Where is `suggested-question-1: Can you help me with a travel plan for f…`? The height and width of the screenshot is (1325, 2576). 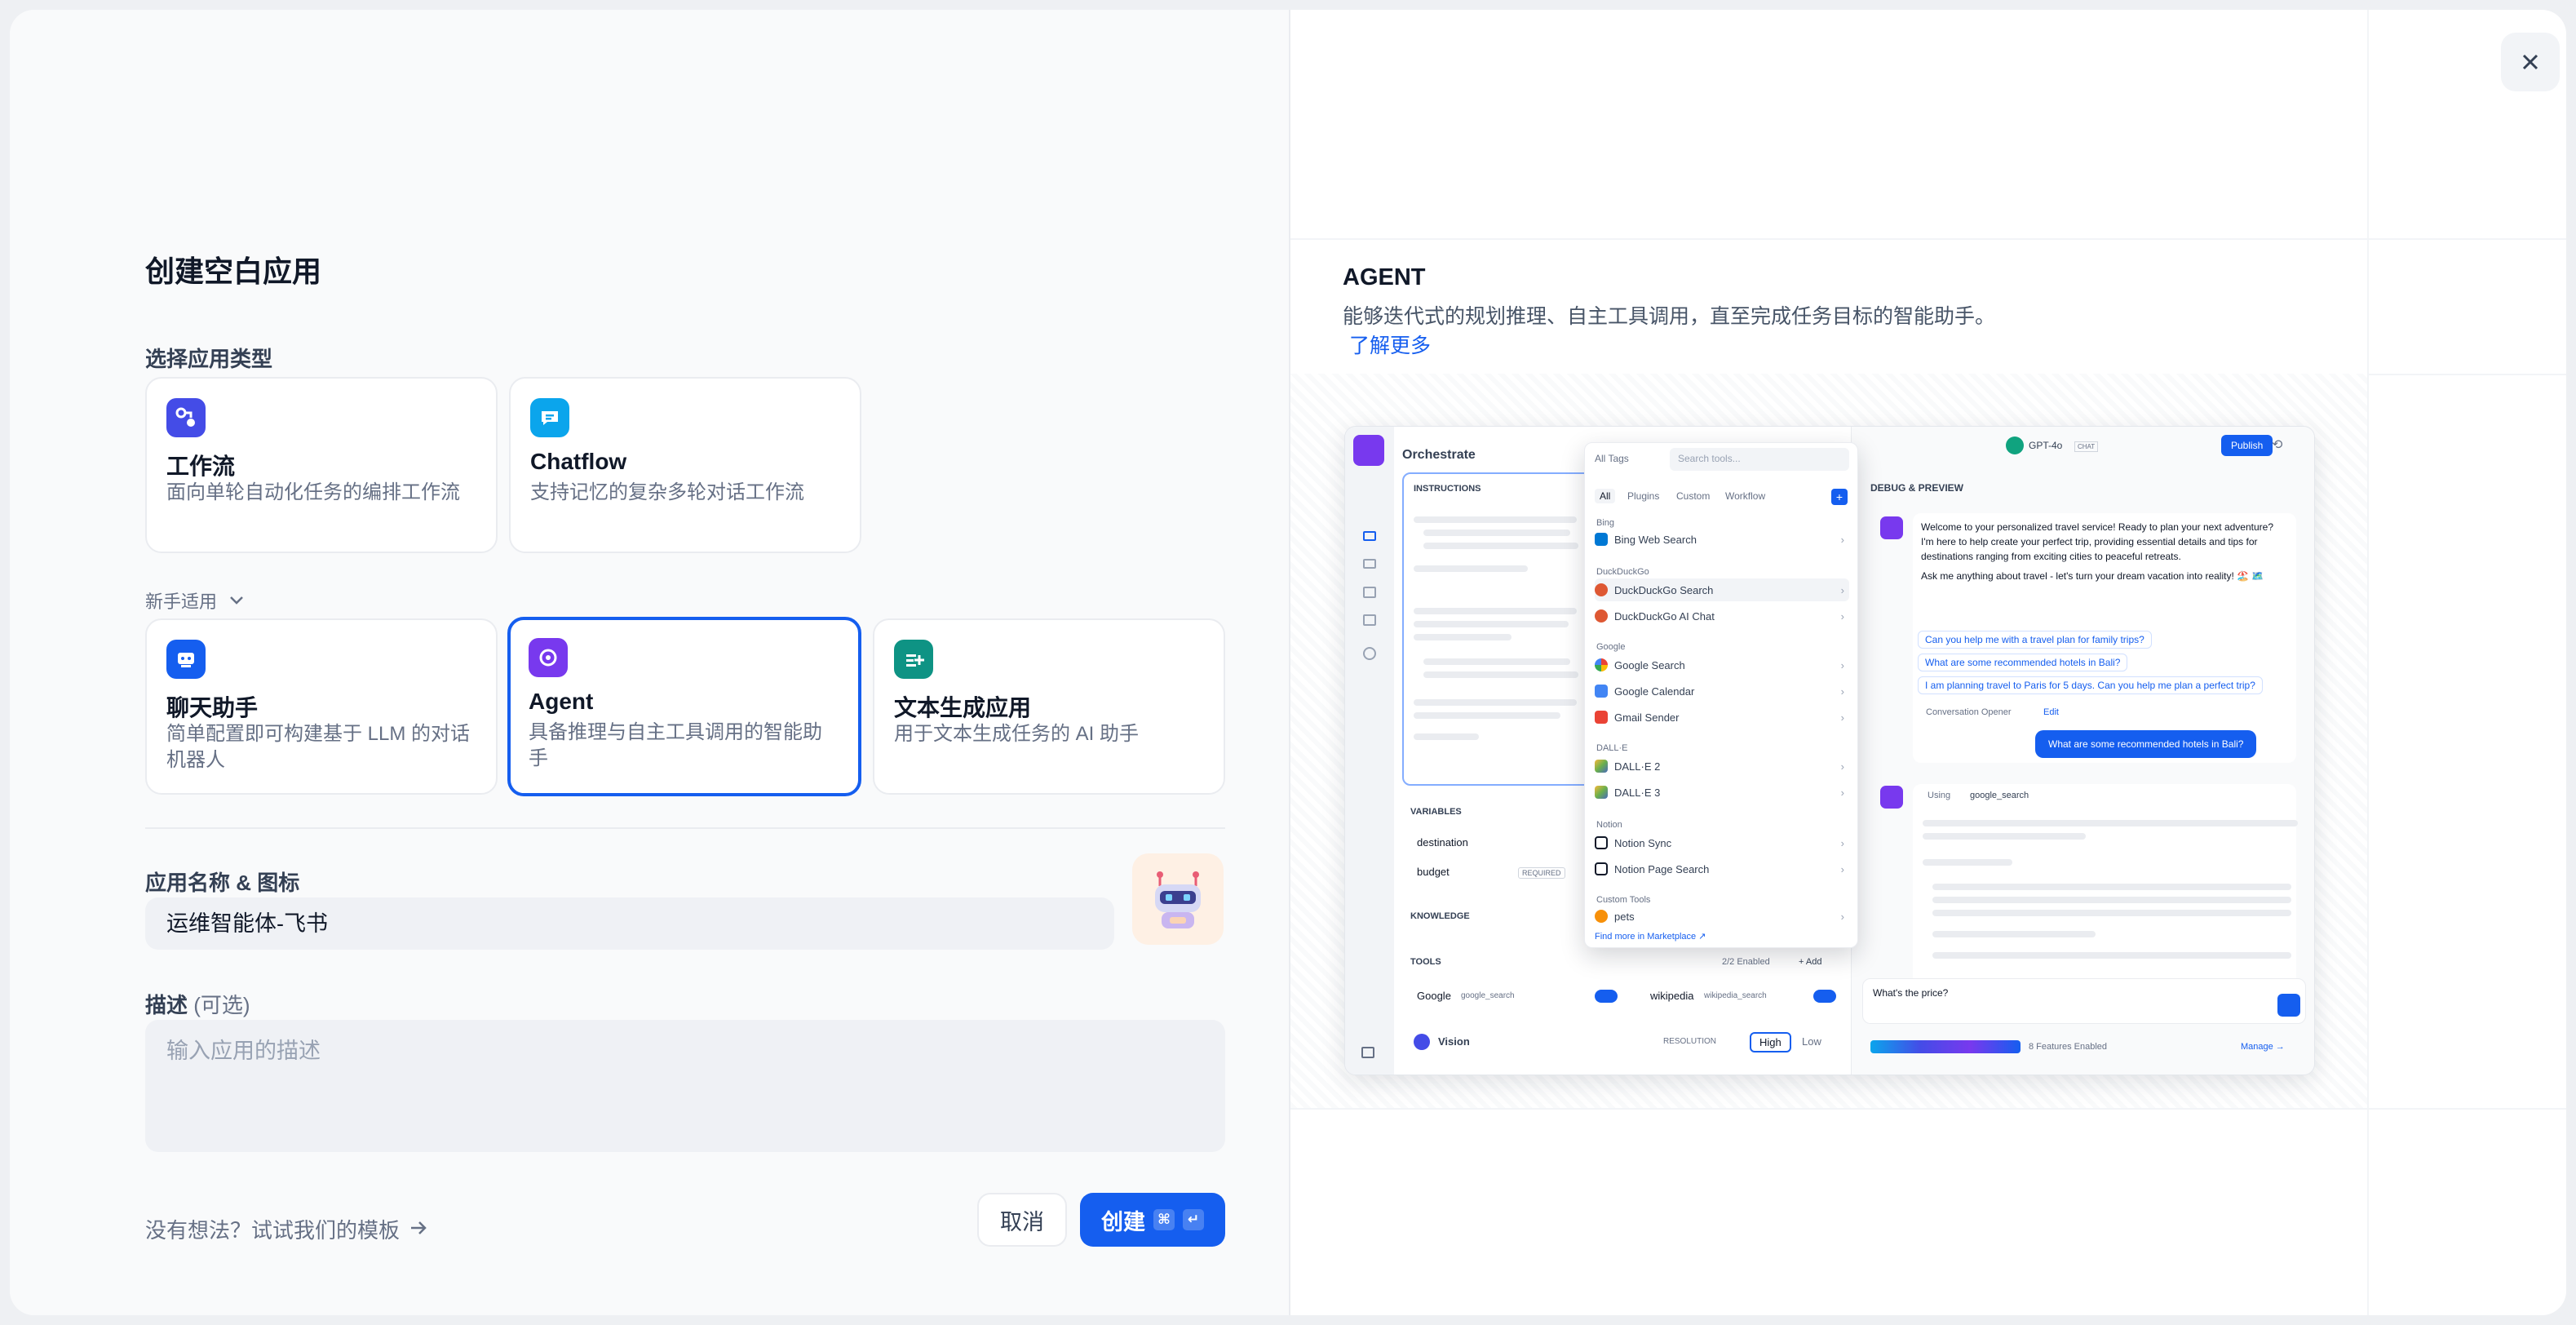
suggested-question-1: Can you help me with a travel plan for f… is located at coordinates (2035, 640).